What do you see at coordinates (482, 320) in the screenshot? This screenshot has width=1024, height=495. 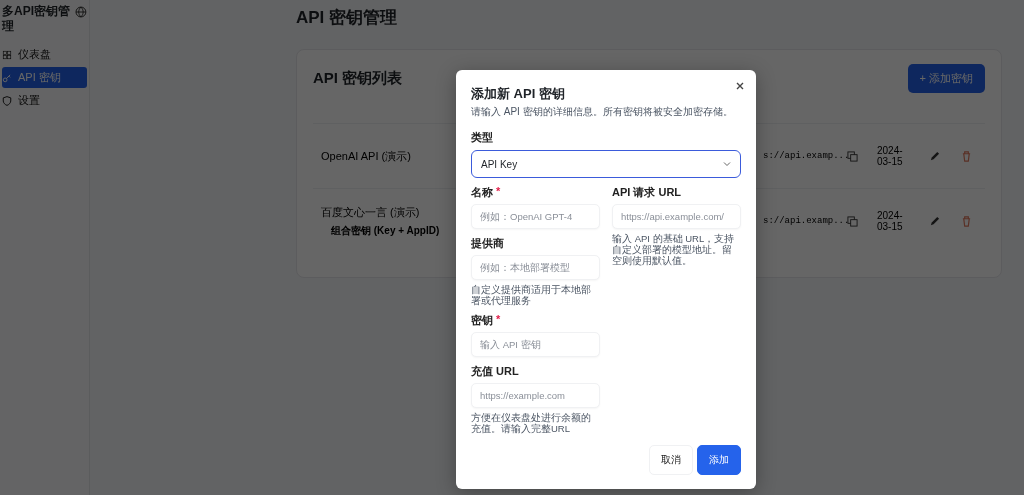 I see `field-label: 密钥` at bounding box center [482, 320].